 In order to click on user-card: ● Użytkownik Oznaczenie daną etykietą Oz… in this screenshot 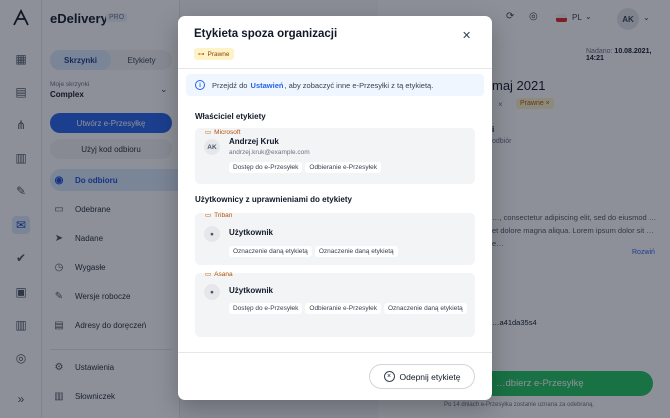, I will do `click(335, 239)`.